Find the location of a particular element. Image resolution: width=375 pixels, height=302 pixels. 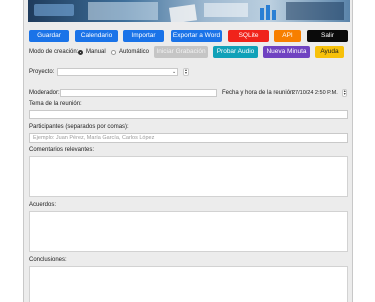

datetime-label: Fecha y hora de la reunión: is located at coordinates (259, 93).